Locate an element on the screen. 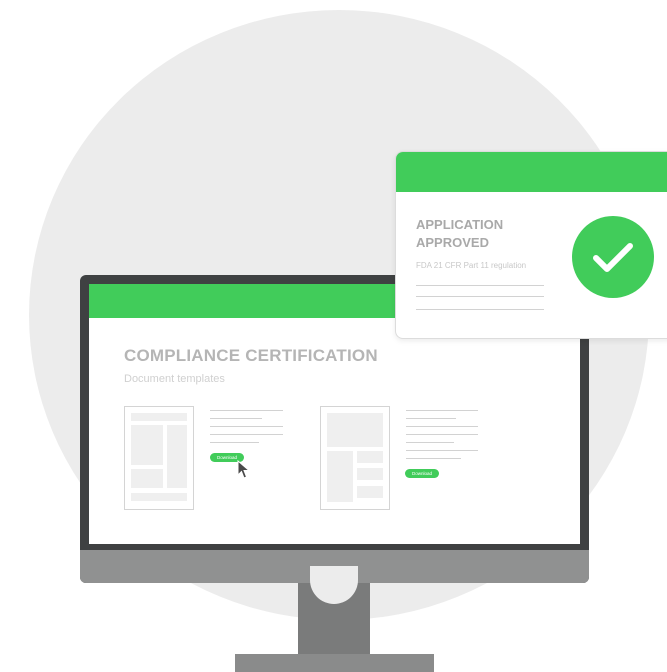 Image resolution: width=667 pixels, height=672 pixels. download-button: Download is located at coordinates (422, 473).